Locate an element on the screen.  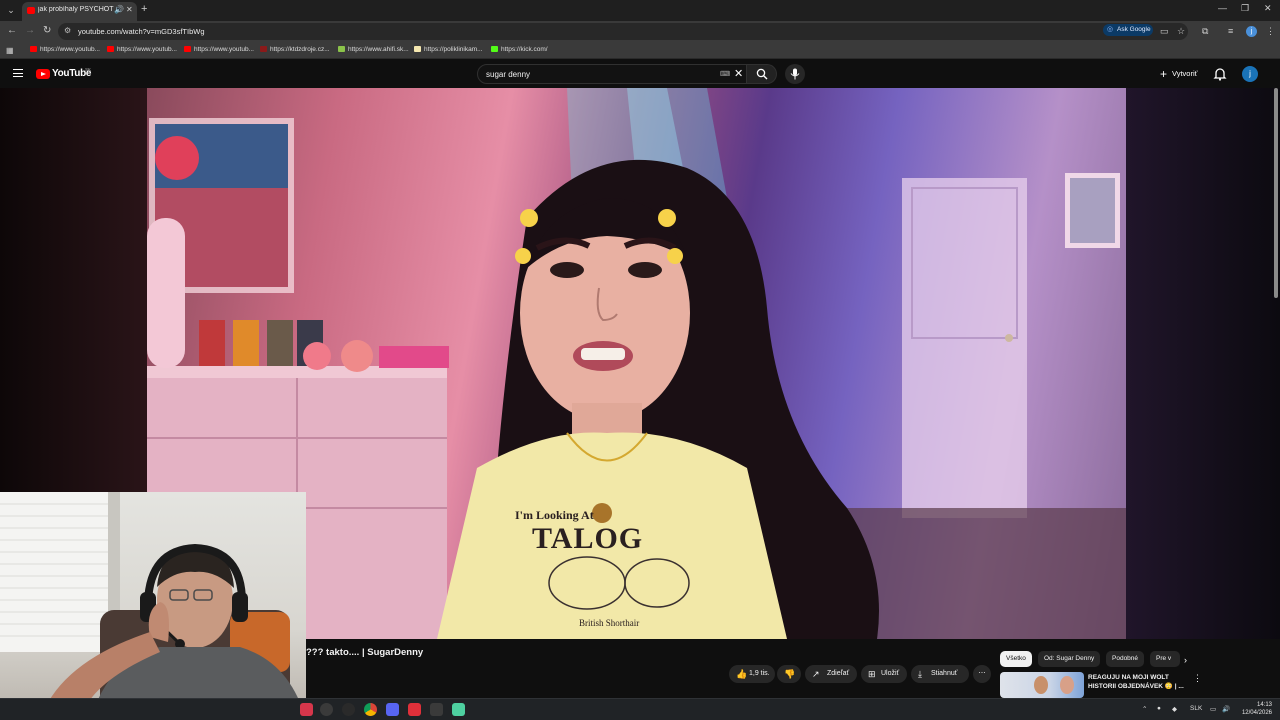
tab-close-icon: ✕ is located at coordinates (129, 9).